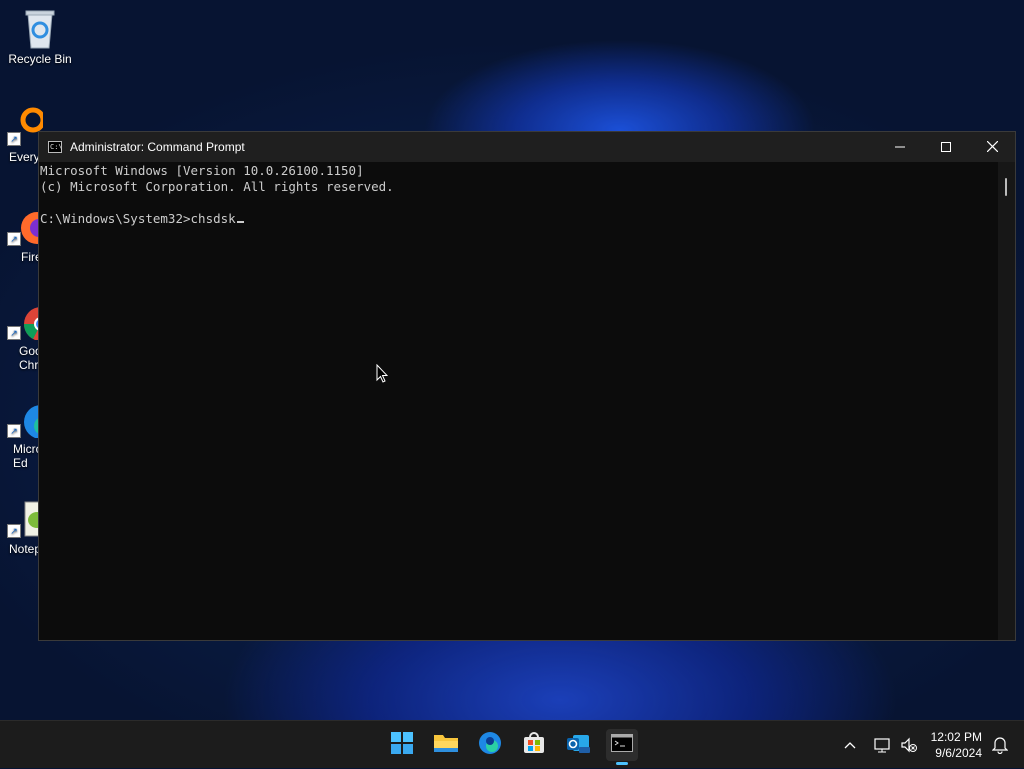 The width and height of the screenshot is (1024, 769). What do you see at coordinates (138, 218) in the screenshot?
I see `command-prompt-text: C:\Windows\System32>chsdsk` at bounding box center [138, 218].